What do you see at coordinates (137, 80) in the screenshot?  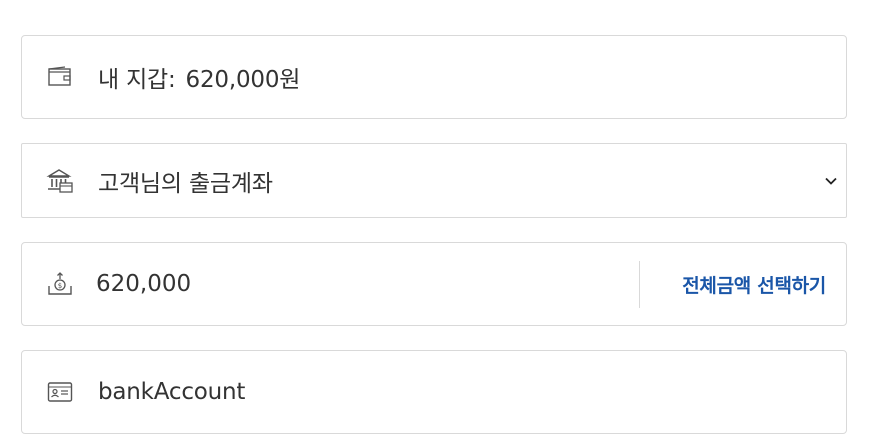 I see `wallet-label: 내 지갑:` at bounding box center [137, 80].